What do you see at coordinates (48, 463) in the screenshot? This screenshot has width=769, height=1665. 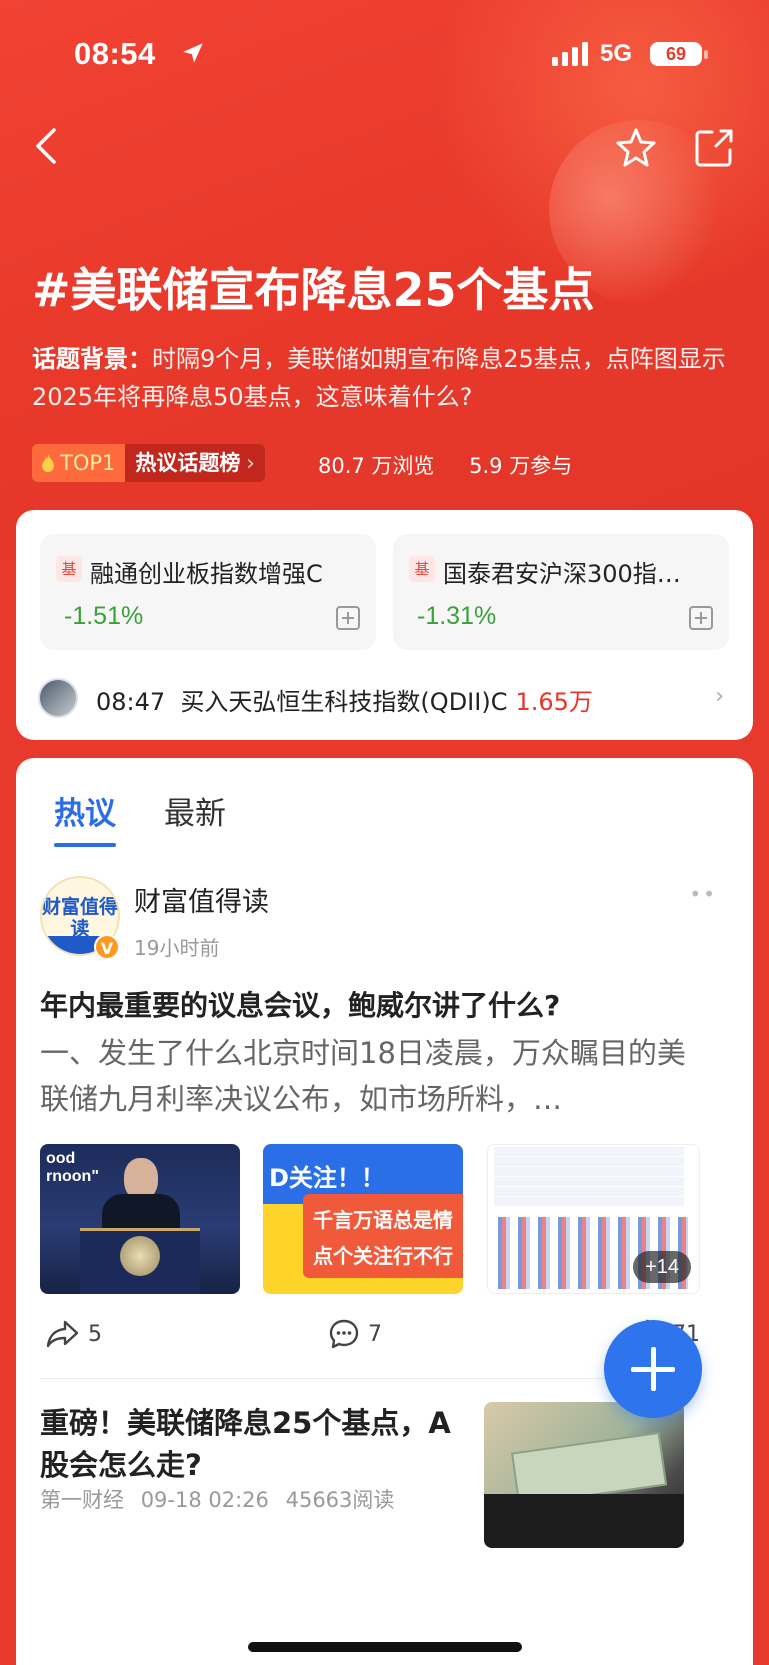 I see `flame-icon` at bounding box center [48, 463].